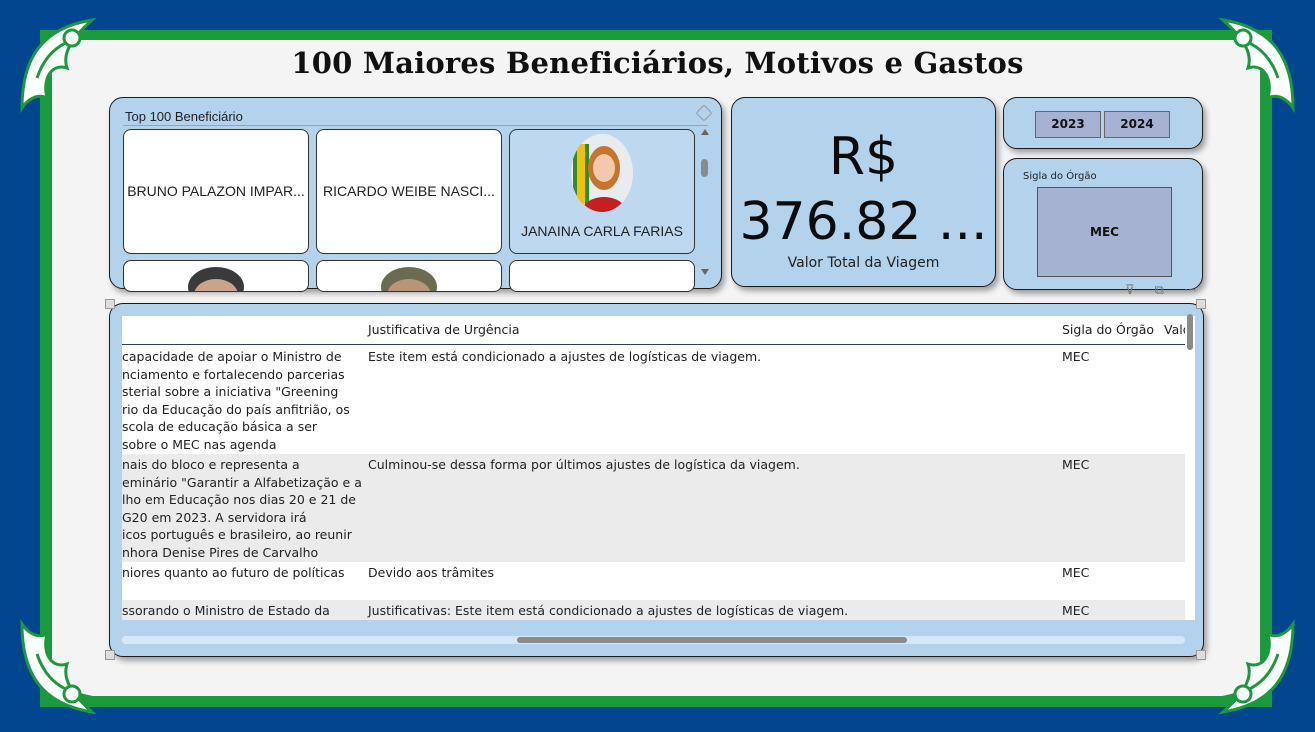  Describe the element at coordinates (61, 666) in the screenshot. I see `ornament-bottom-left-icon` at that location.